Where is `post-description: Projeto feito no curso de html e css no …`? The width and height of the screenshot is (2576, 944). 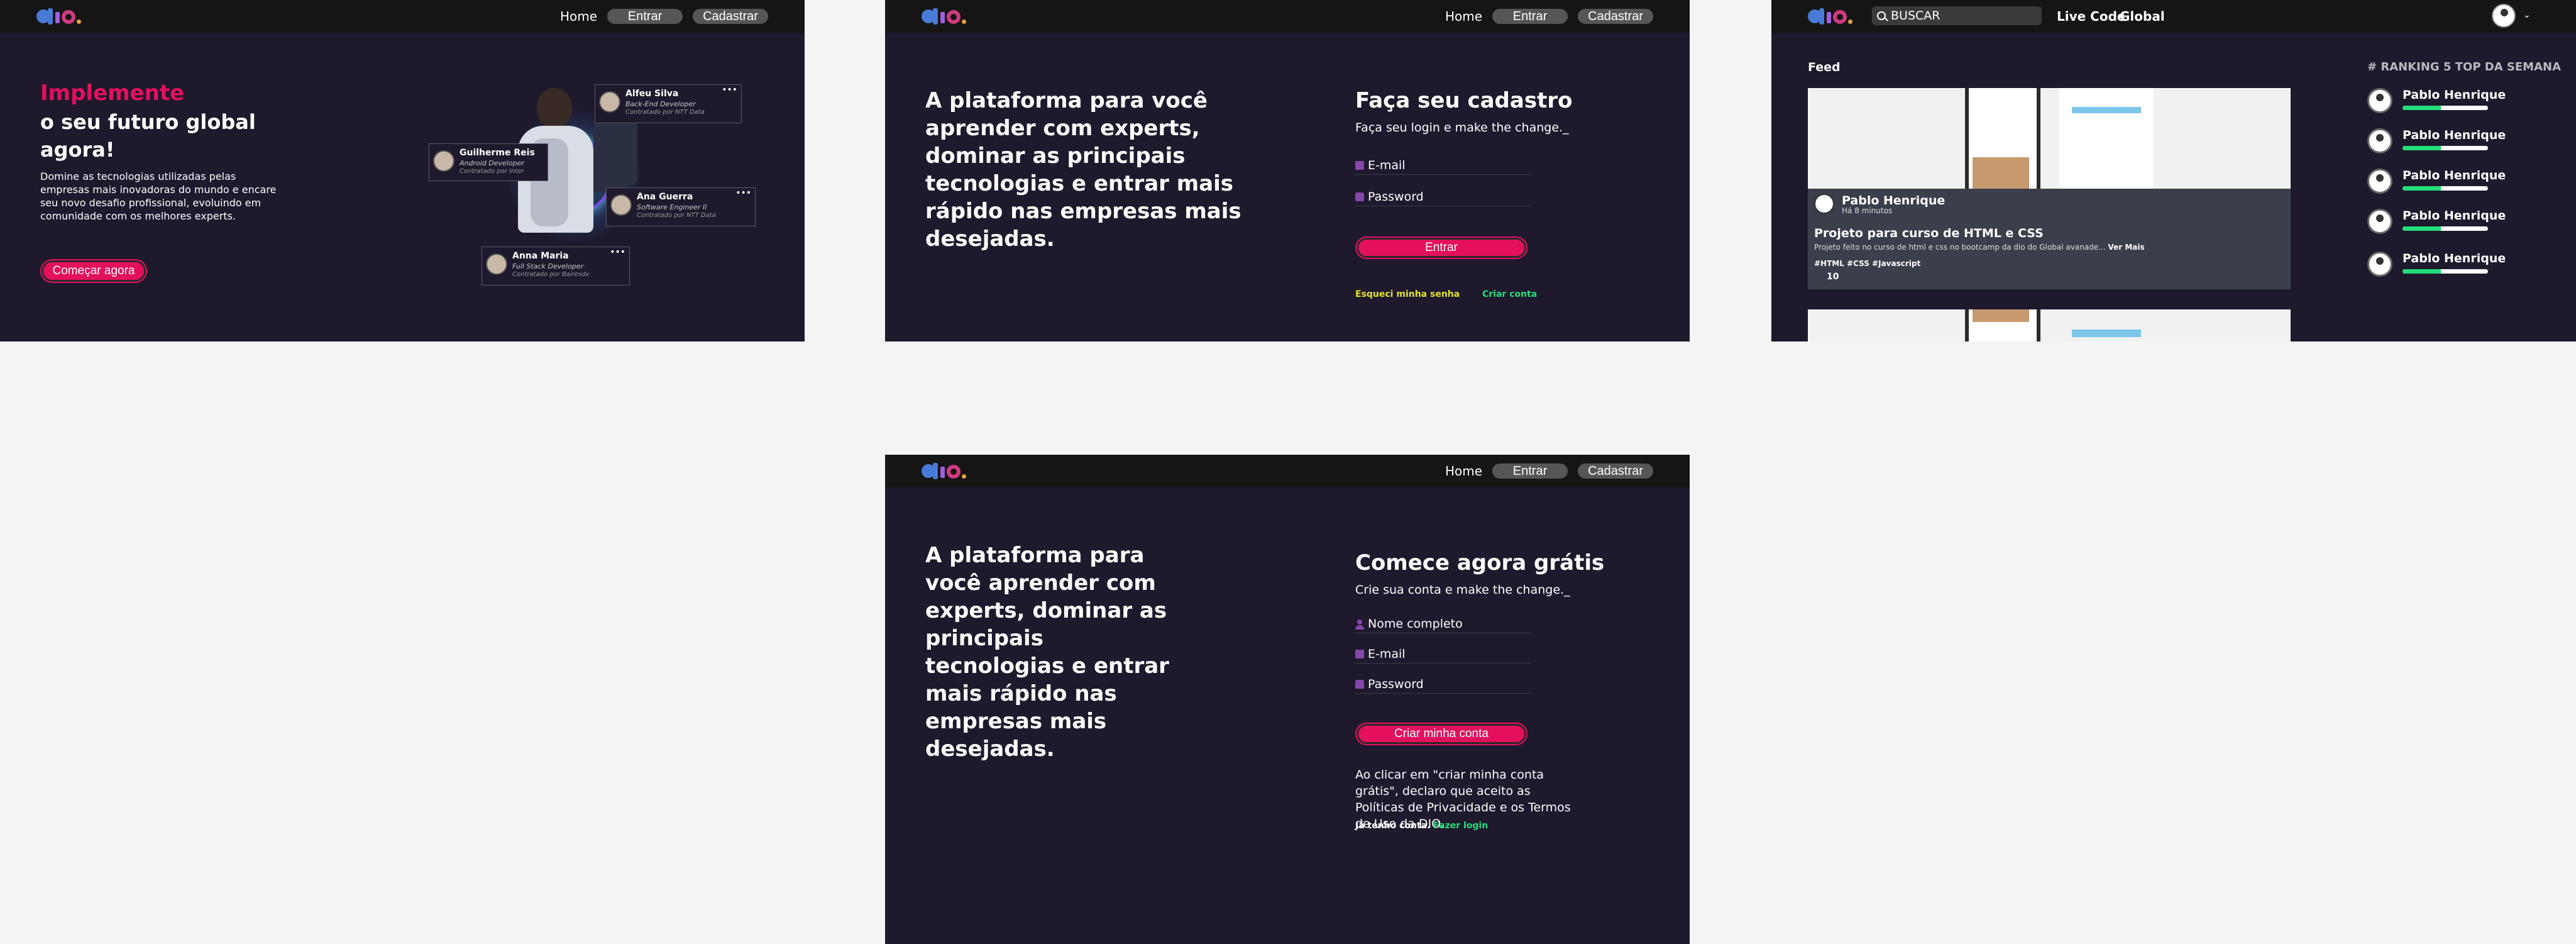 post-description: Projeto feito no curso de html e css no … is located at coordinates (1980, 247).